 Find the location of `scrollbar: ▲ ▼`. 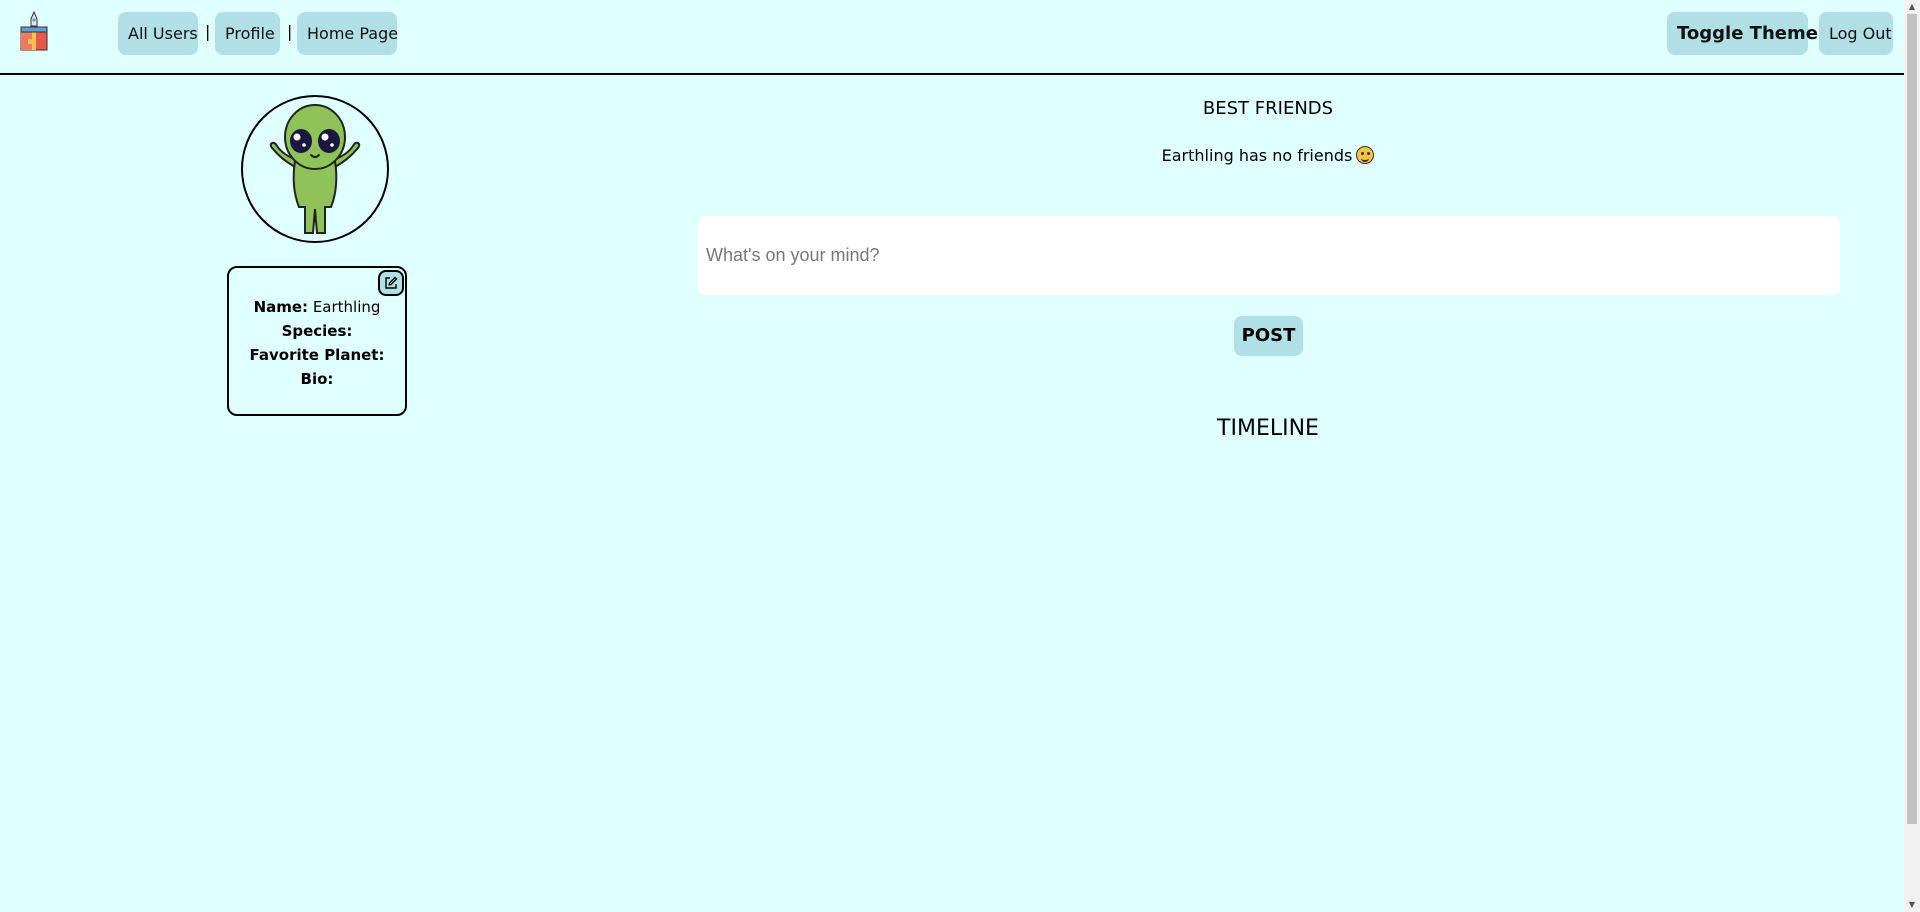

scrollbar: ▲ ▼ is located at coordinates (1912, 456).